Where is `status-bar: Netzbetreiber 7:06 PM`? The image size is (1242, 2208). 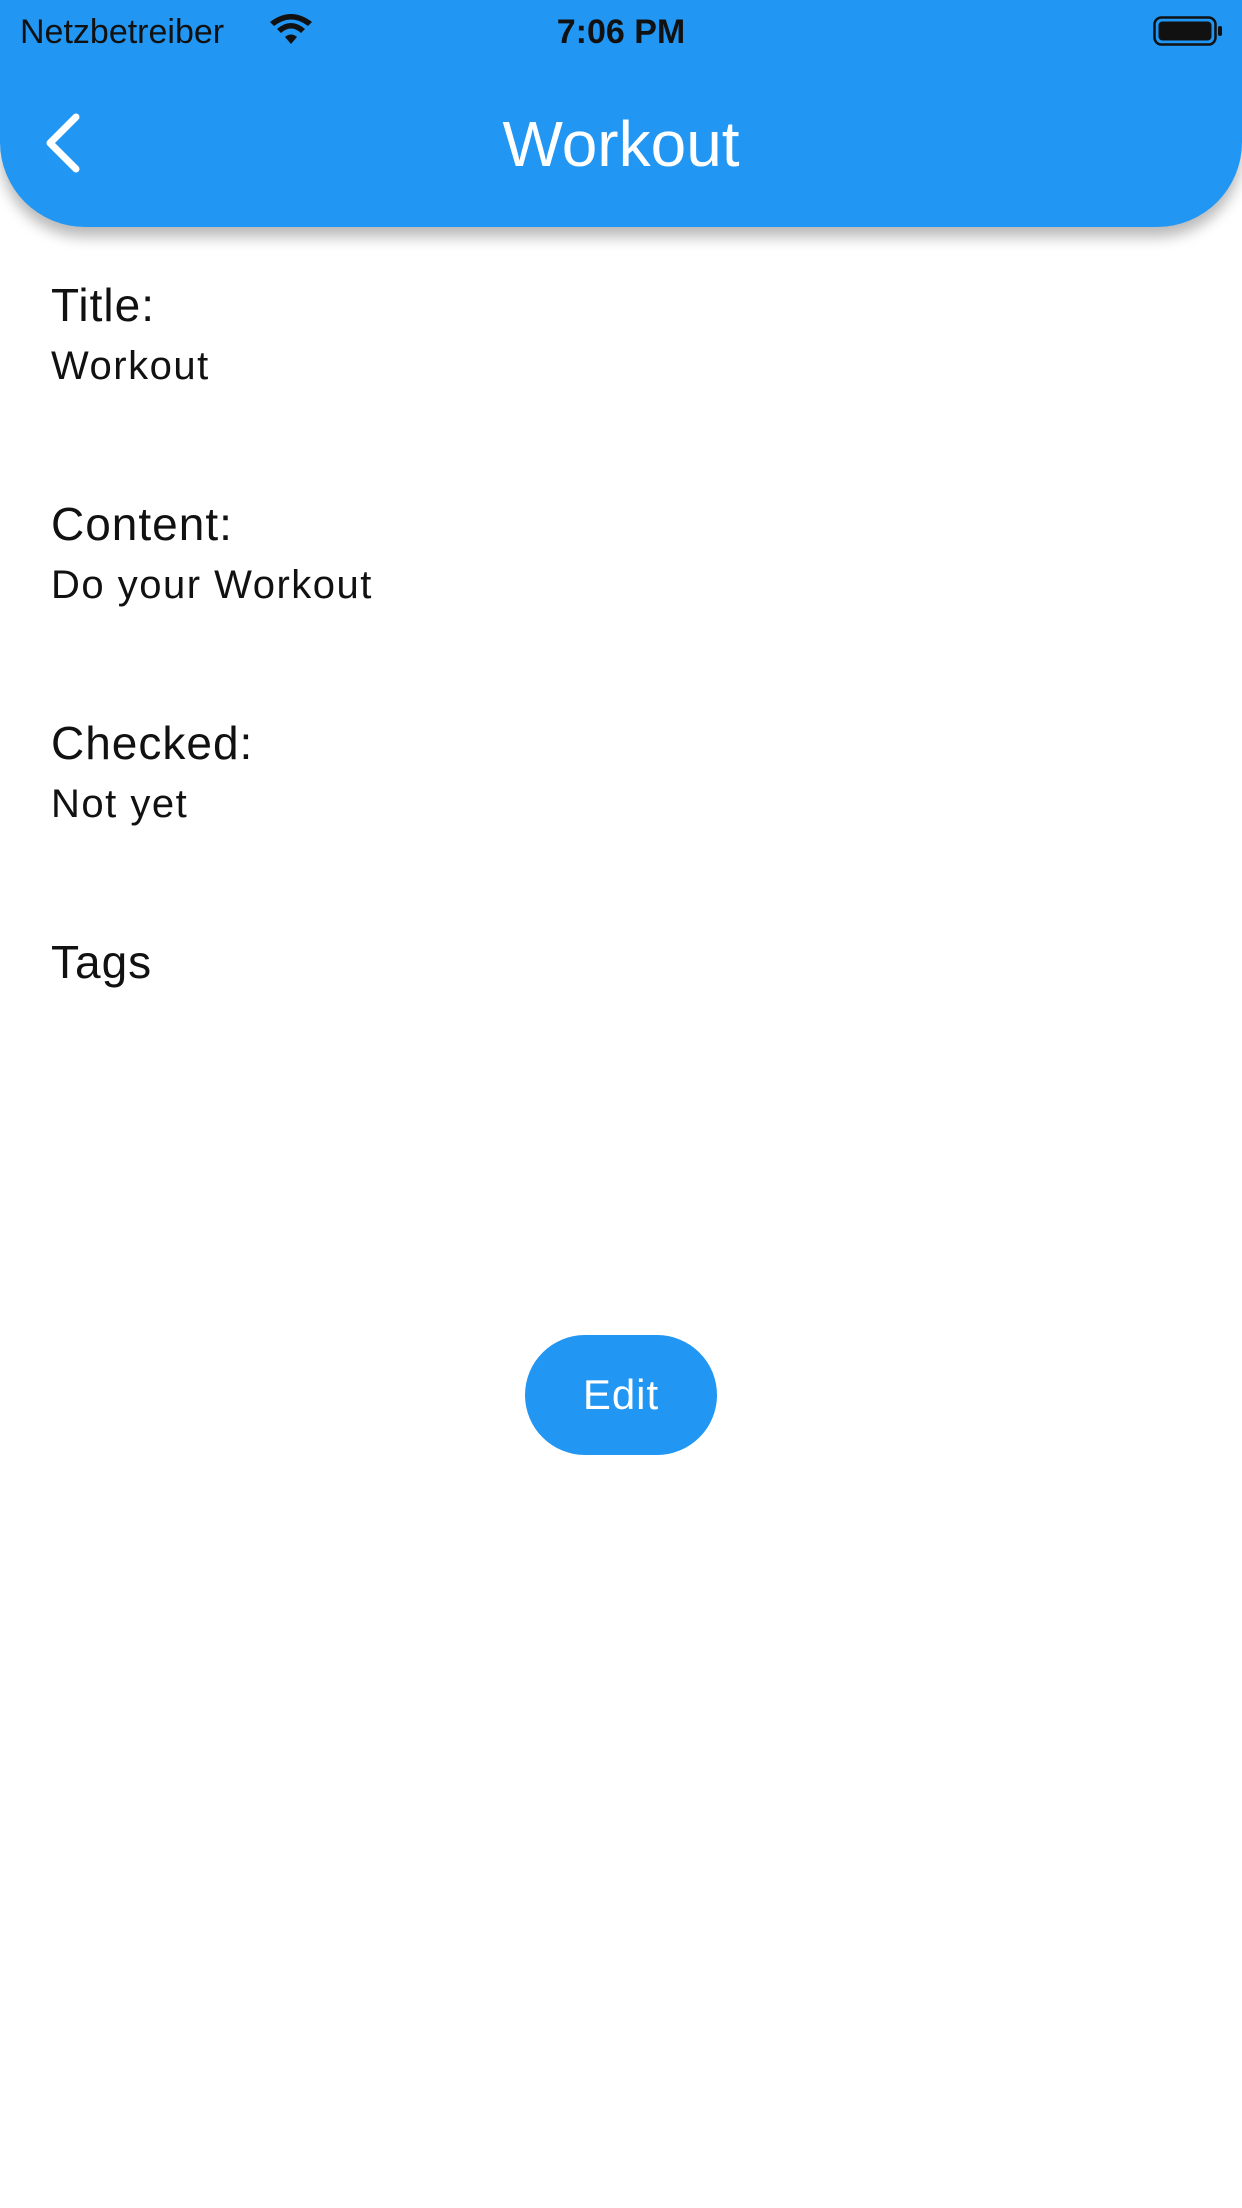
status-bar: Netzbetreiber 7:06 PM is located at coordinates (621, 31).